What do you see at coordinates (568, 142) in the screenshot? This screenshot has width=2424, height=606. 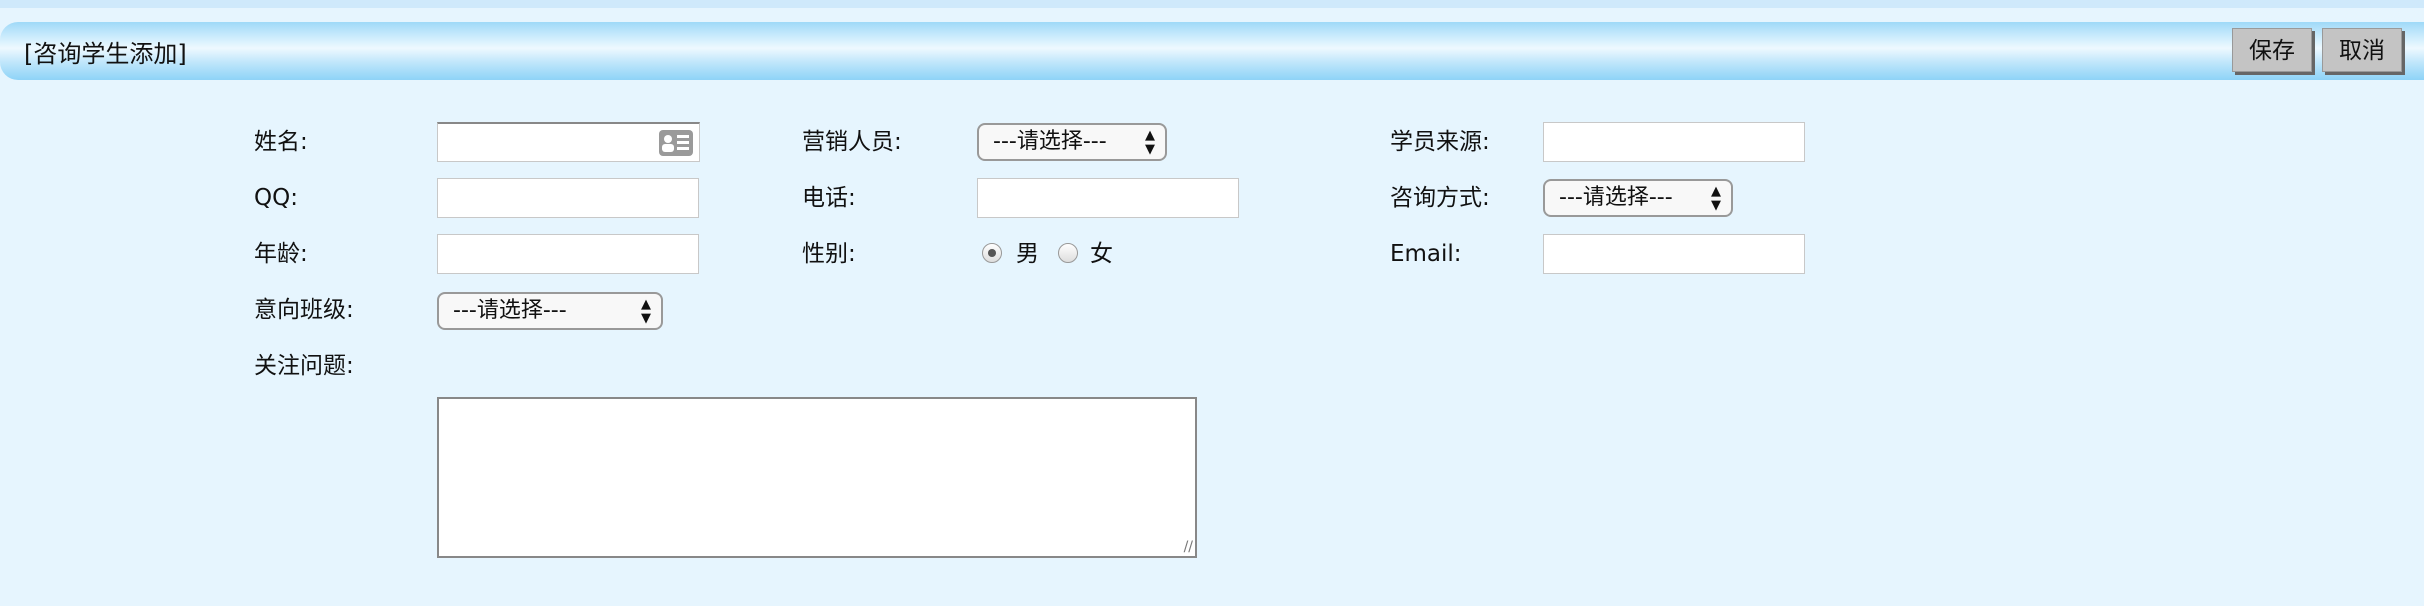 I see `name-input` at bounding box center [568, 142].